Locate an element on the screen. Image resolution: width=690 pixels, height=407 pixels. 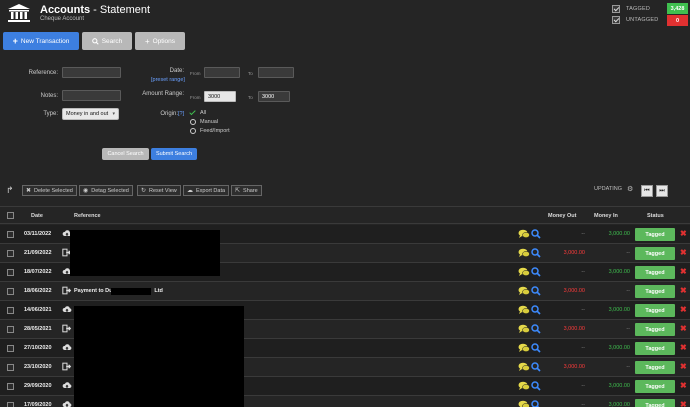
page-title: Accounts - Statement is located at coordinates (95, 10).